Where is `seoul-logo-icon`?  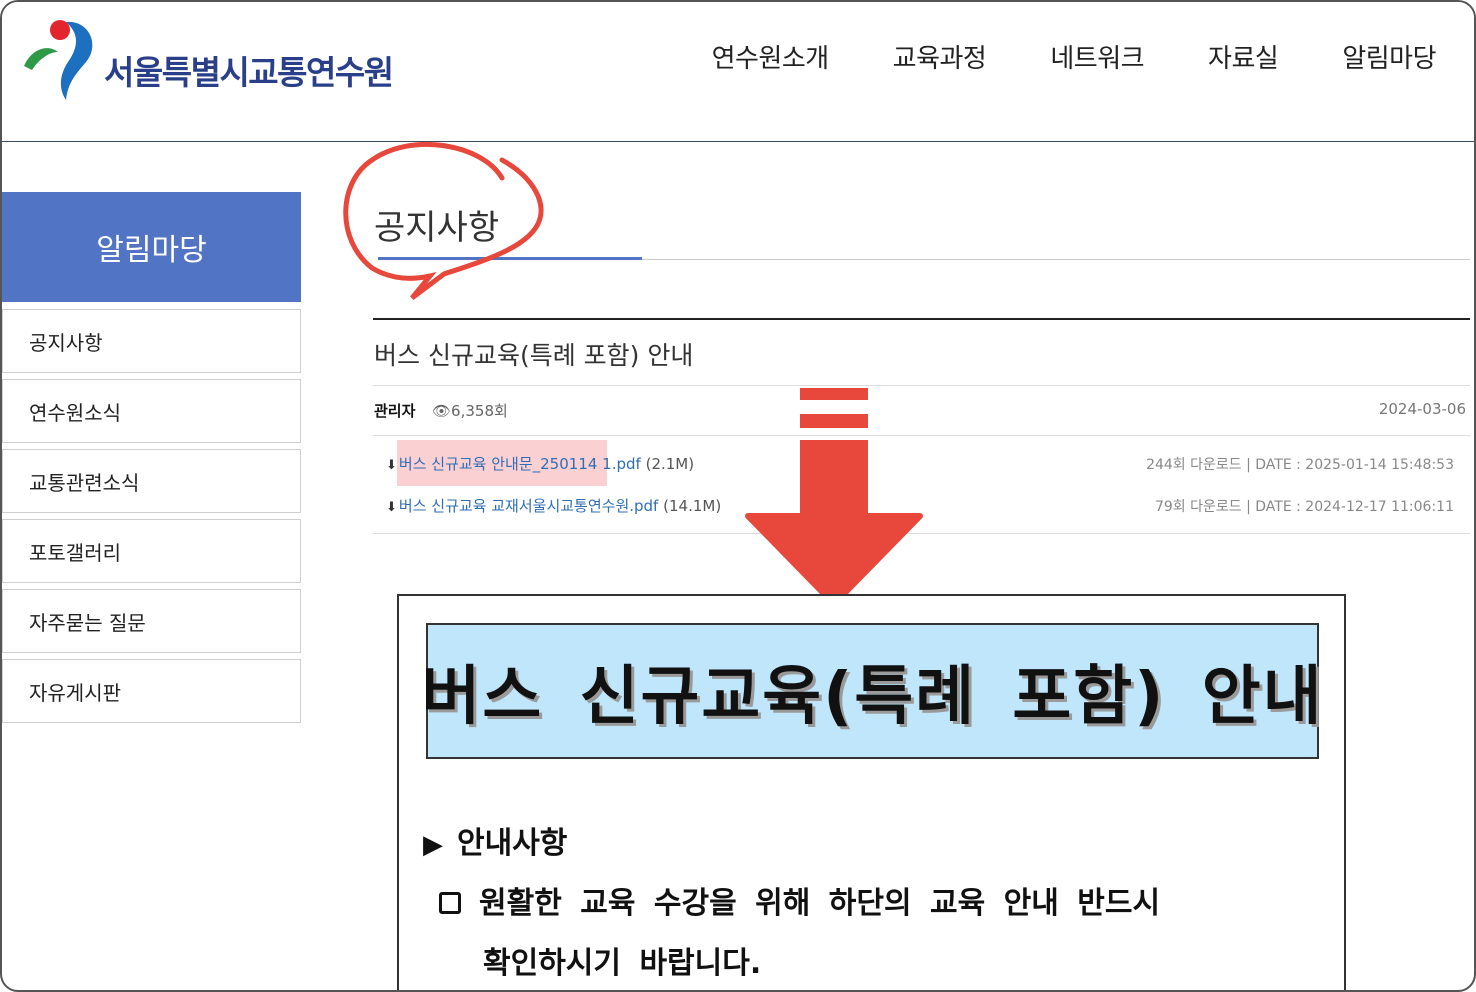 seoul-logo-icon is located at coordinates (58, 60).